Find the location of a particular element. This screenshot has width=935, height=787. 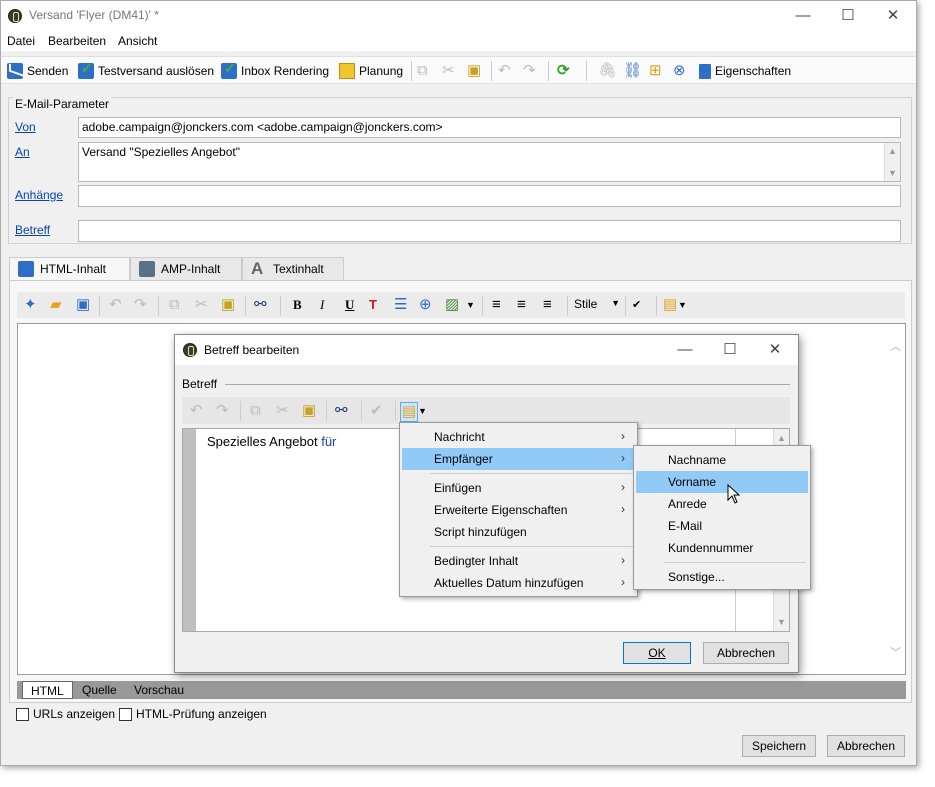

to-value: Versand "Spezielles Angebot" is located at coordinates (161, 152).